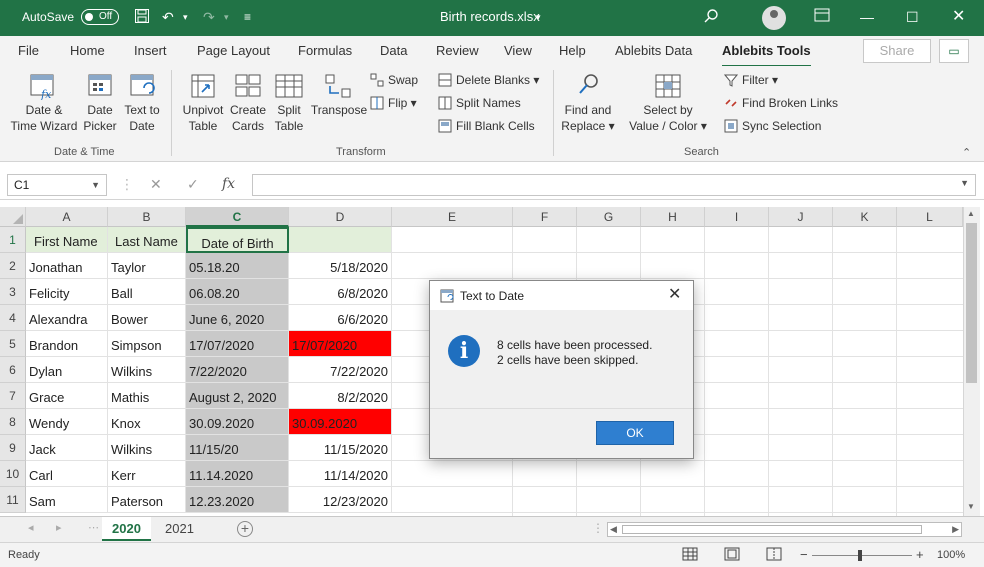 This screenshot has width=984, height=567. I want to click on column-header-i: I, so click(737, 217).